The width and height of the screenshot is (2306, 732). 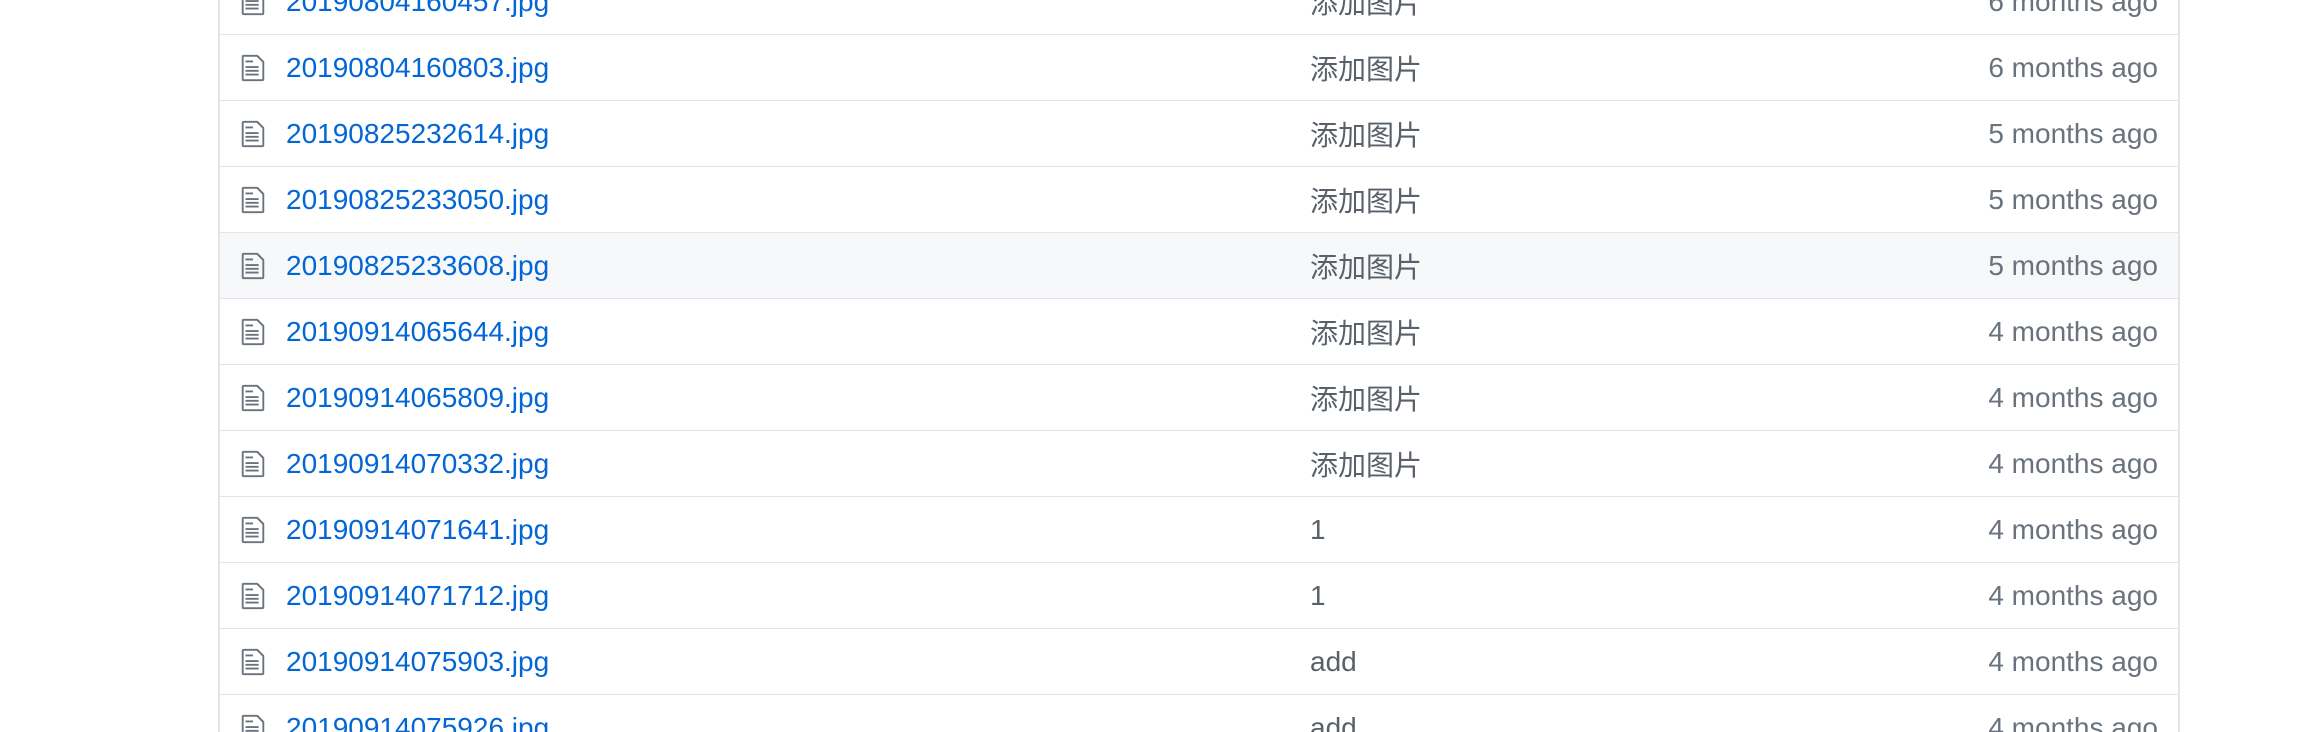 I want to click on file-row: 20190914075926.jpg add 4 months ago, so click(x=1199, y=713).